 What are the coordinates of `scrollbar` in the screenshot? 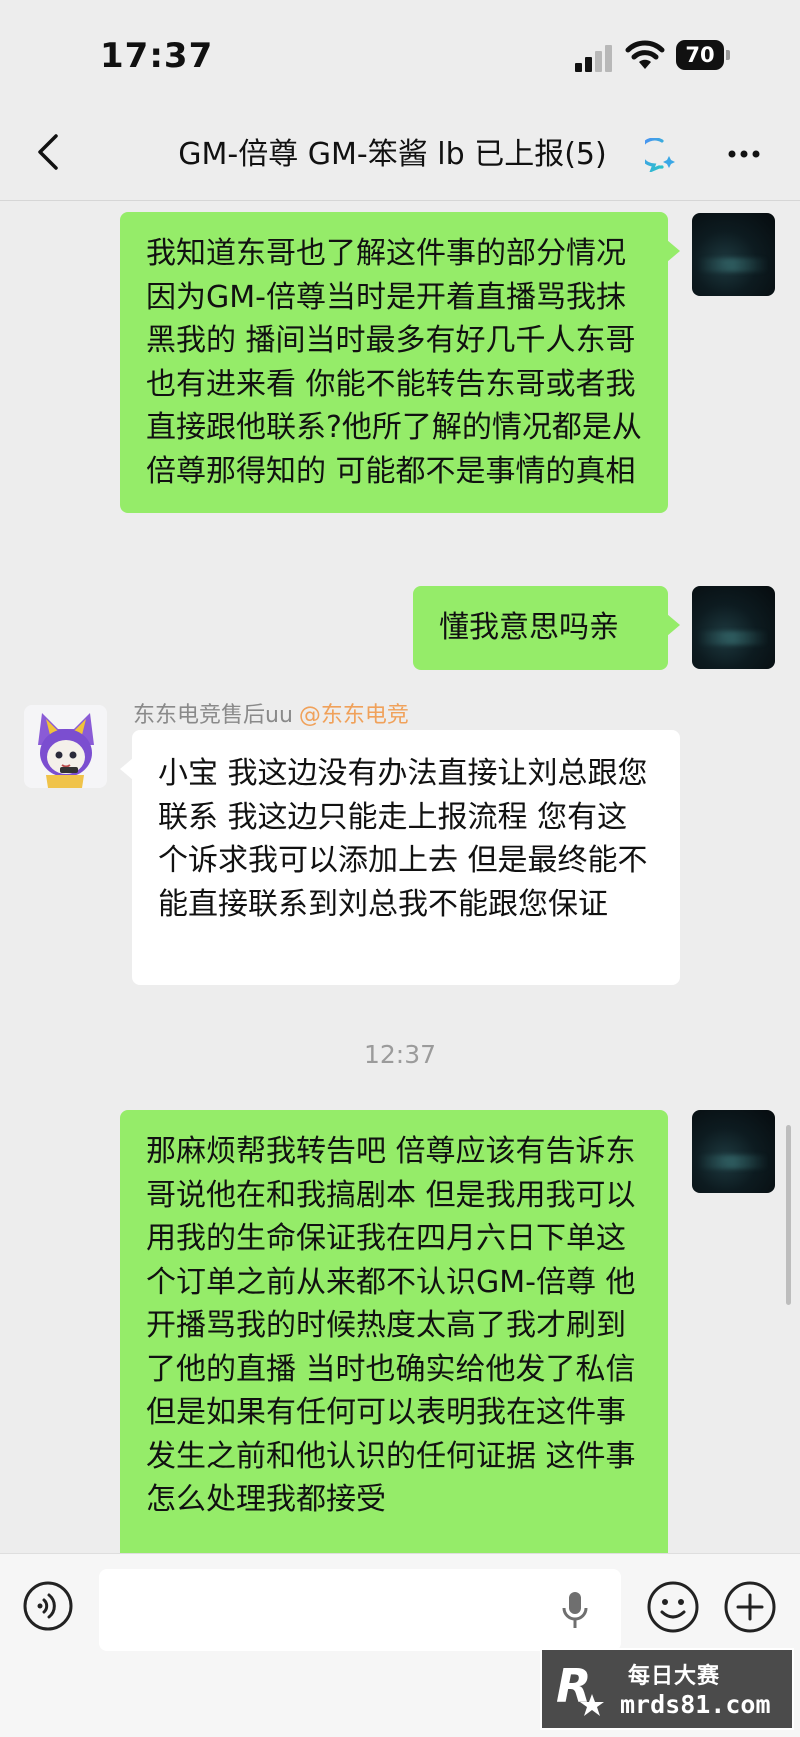 It's located at (788, 1215).